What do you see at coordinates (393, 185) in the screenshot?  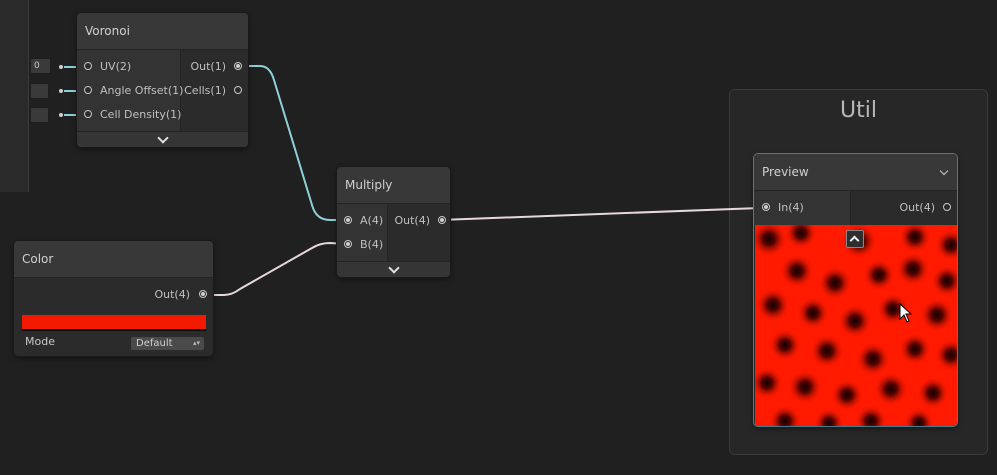 I see `node-title: Multiply` at bounding box center [393, 185].